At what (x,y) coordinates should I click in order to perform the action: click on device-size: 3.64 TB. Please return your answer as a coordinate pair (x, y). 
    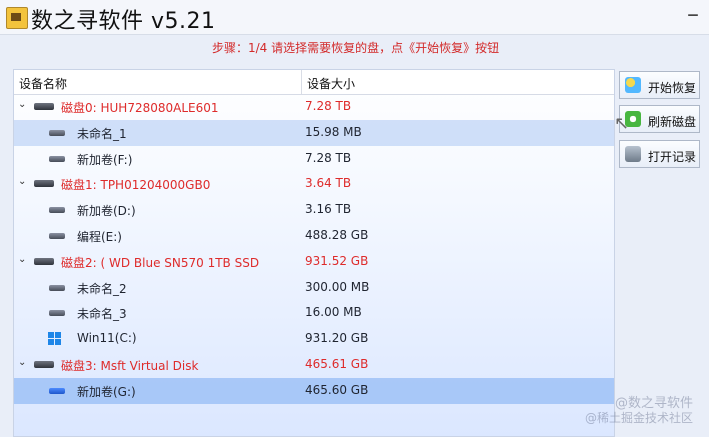
    Looking at the image, I should click on (328, 183).